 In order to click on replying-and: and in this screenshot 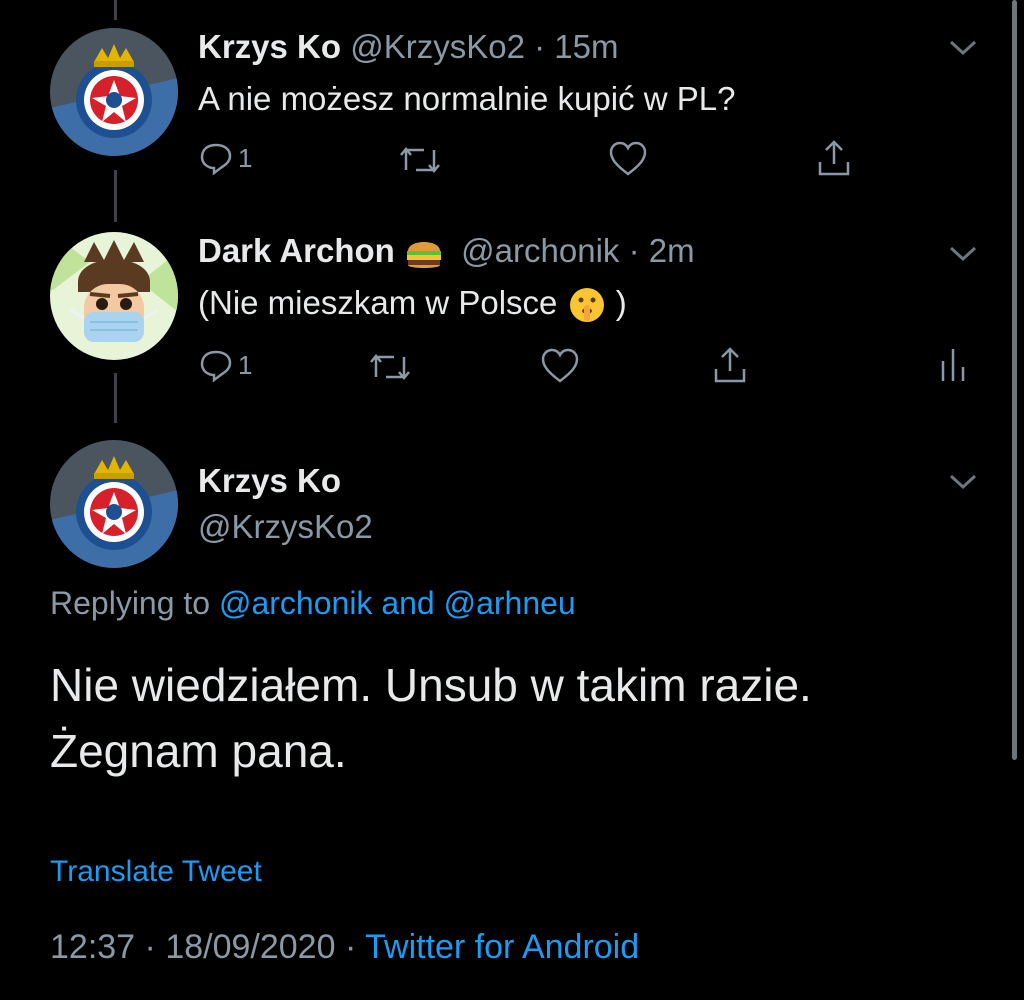, I will do `click(407, 603)`.